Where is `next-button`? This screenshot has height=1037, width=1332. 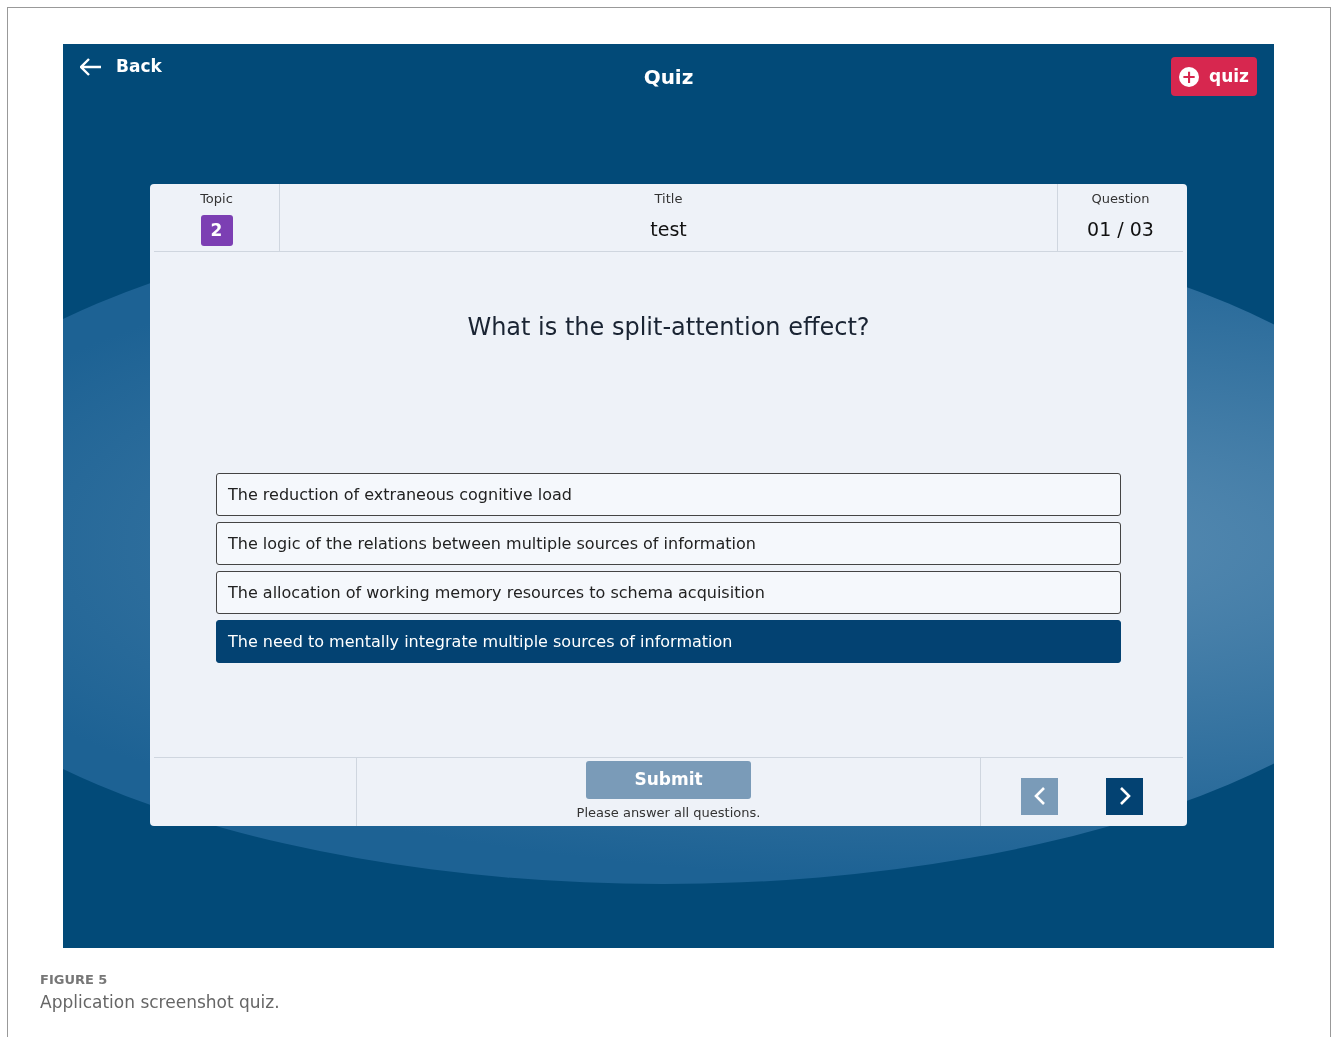
next-button is located at coordinates (1124, 796).